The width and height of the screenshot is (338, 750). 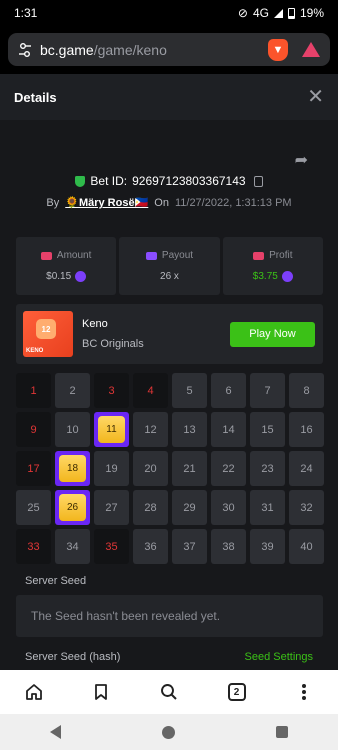 What do you see at coordinates (304, 692) in the screenshot?
I see `more-menu-icon` at bounding box center [304, 692].